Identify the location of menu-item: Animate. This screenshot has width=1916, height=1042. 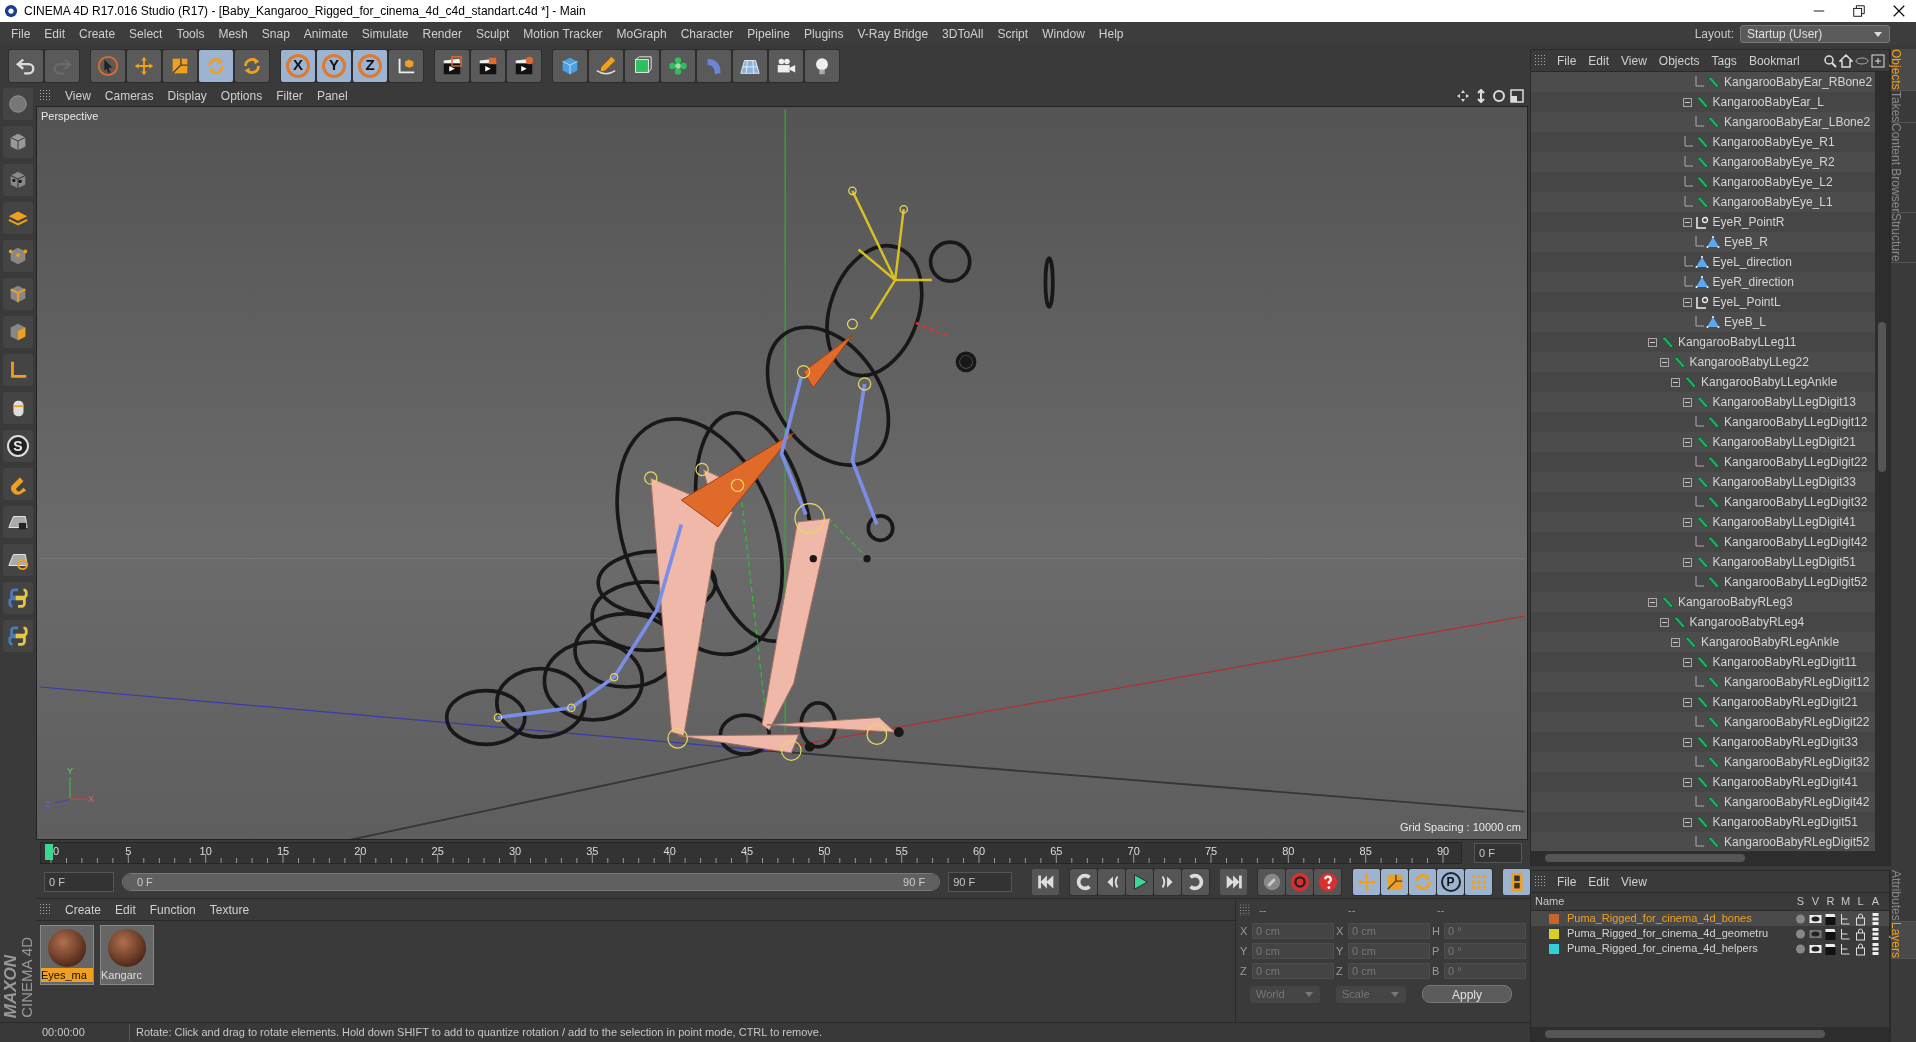
(325, 33).